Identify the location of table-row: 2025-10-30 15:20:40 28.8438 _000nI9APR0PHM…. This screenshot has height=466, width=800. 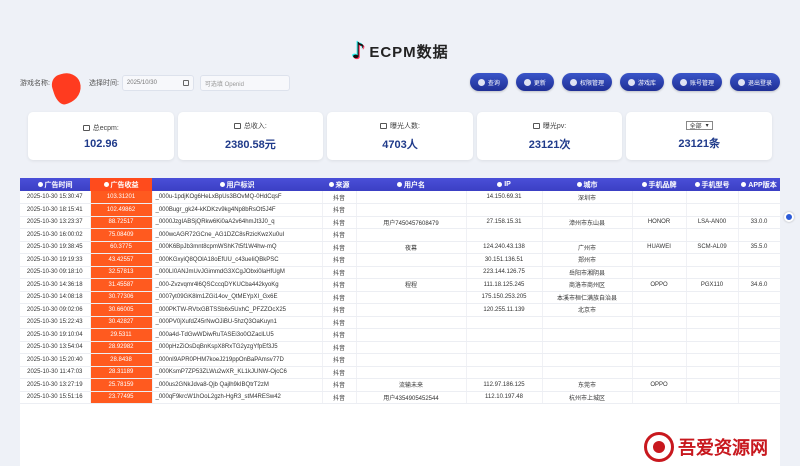
(400, 360).